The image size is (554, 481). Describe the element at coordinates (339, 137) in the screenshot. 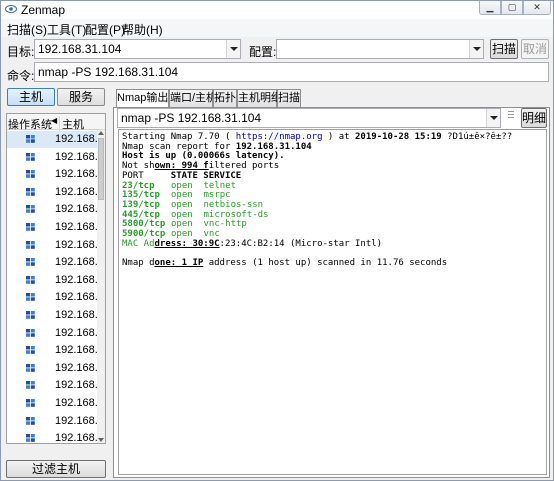

I see `output-text: ) at` at that location.